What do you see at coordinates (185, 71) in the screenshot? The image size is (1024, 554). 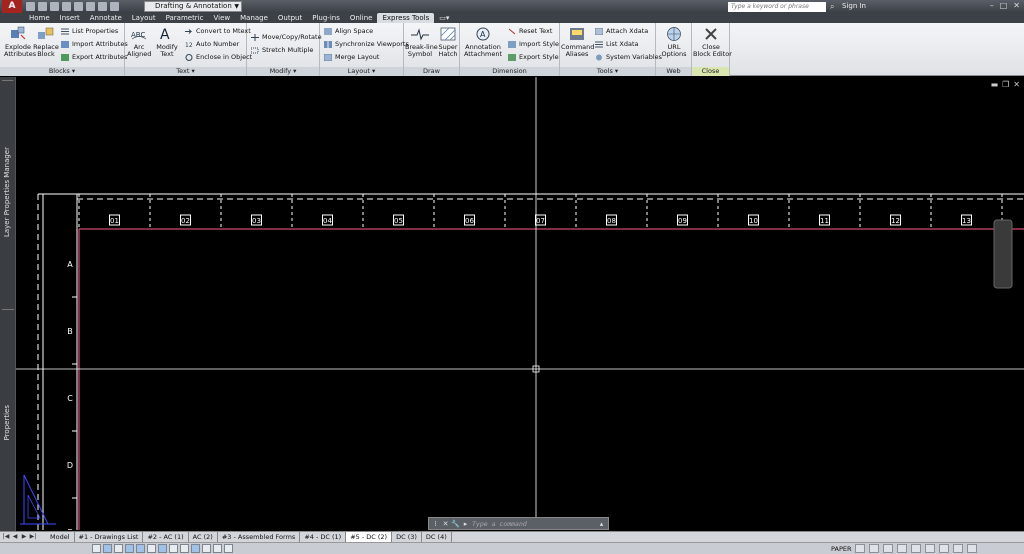 I see `panel-text-title: Text ▾` at bounding box center [185, 71].